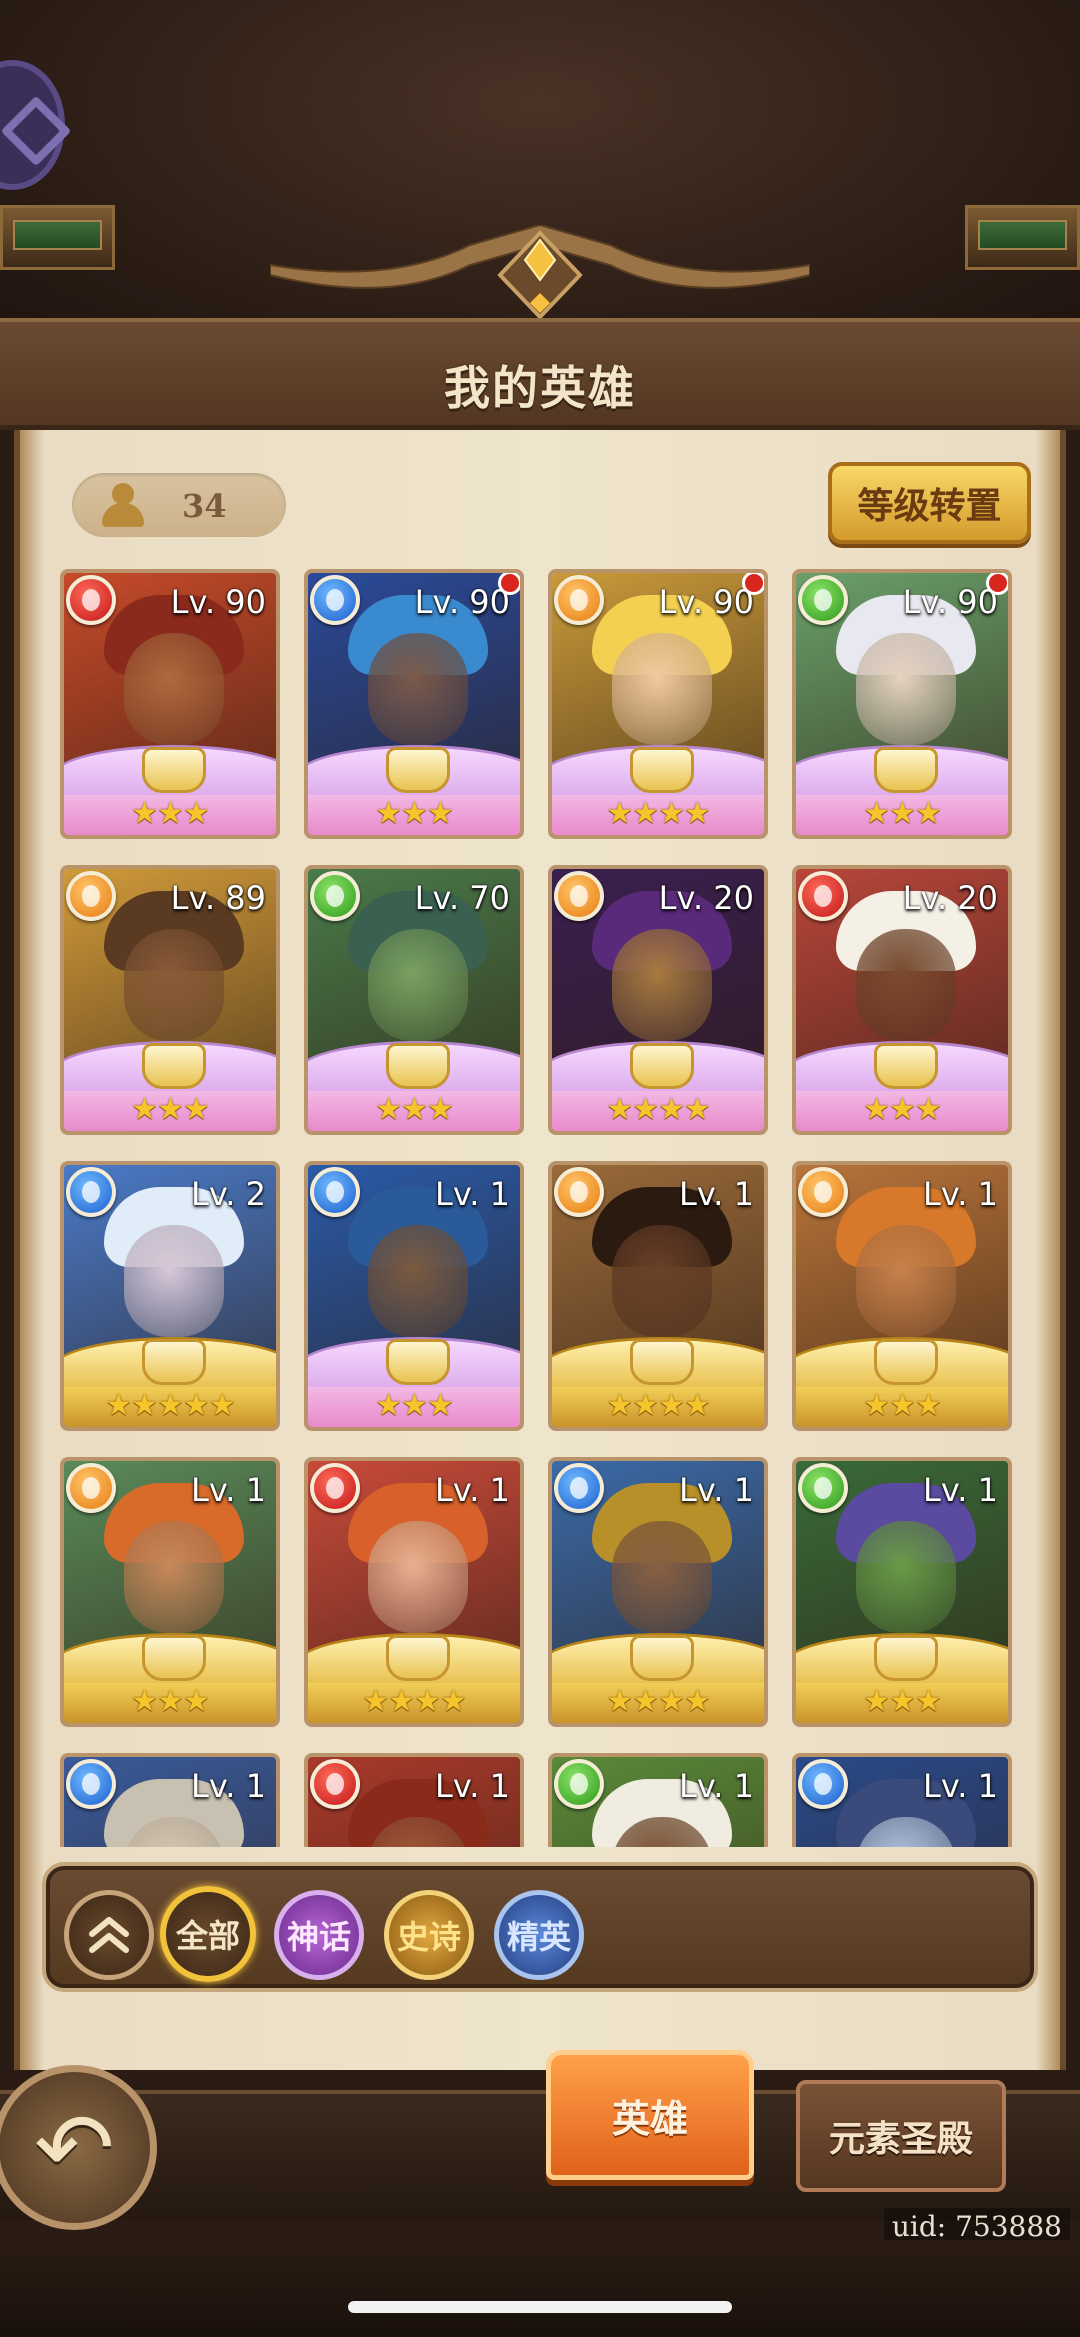 The height and width of the screenshot is (2337, 1080). I want to click on filter-all-button: 全部, so click(208, 1934).